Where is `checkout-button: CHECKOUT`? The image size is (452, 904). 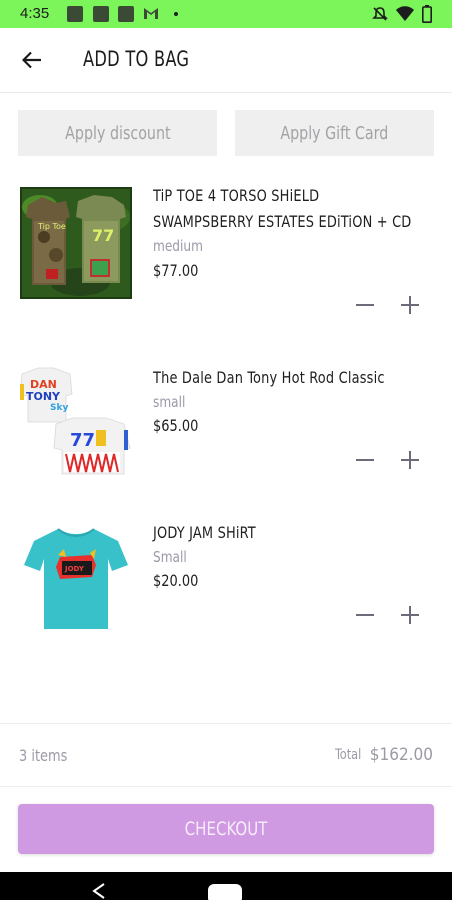
checkout-button: CHECKOUT is located at coordinates (226, 829).